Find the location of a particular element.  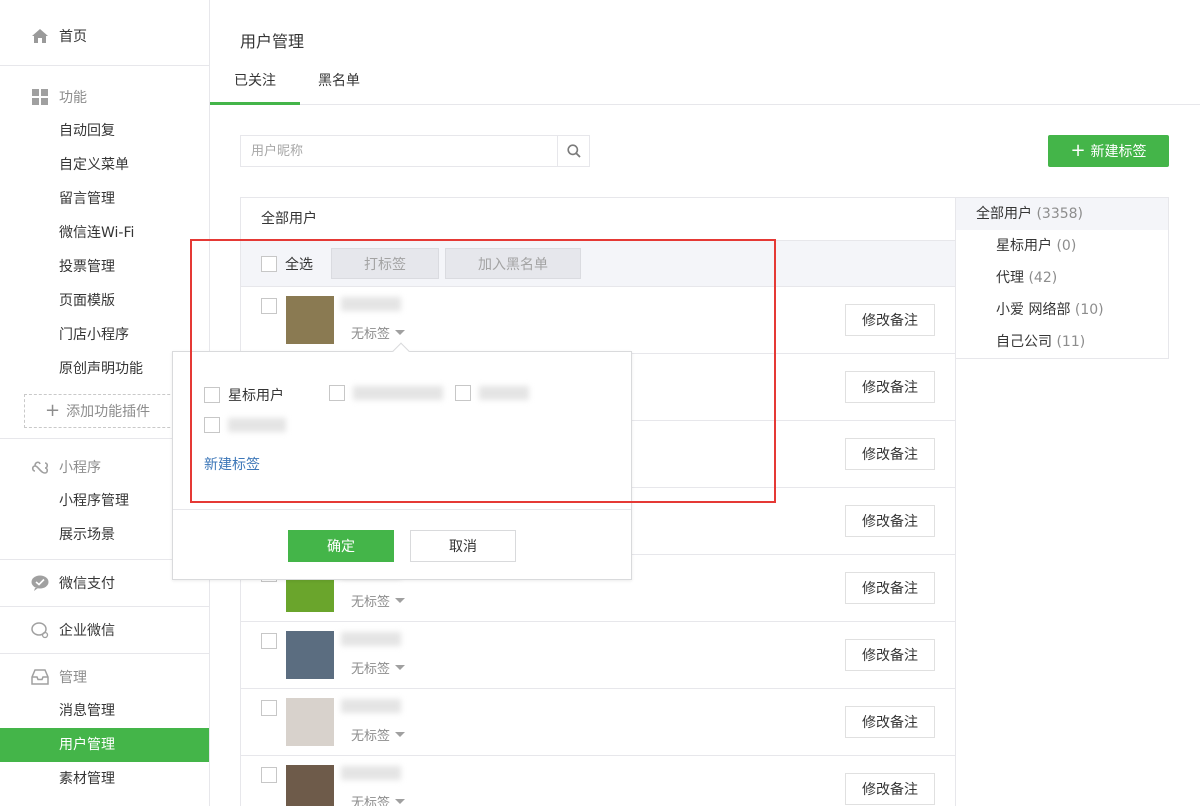

sidebar-item-vote: 投票管理 is located at coordinates (104, 267).